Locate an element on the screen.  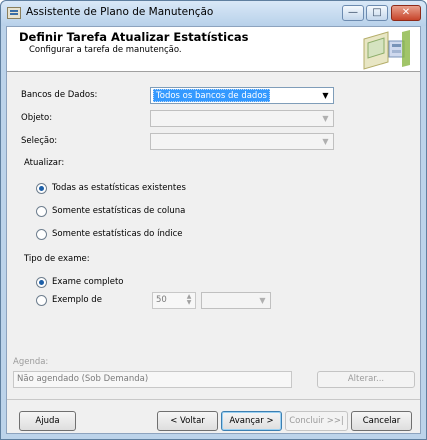
page-title: Definir Tarefa Atualizar Estatísticas is located at coordinates (134, 37).